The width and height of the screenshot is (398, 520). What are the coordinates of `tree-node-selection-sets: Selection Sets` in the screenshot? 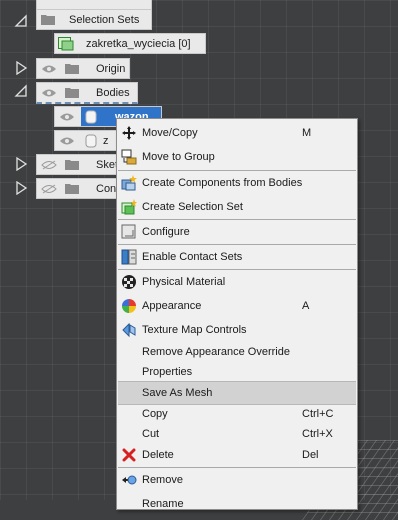 It's located at (94, 19).